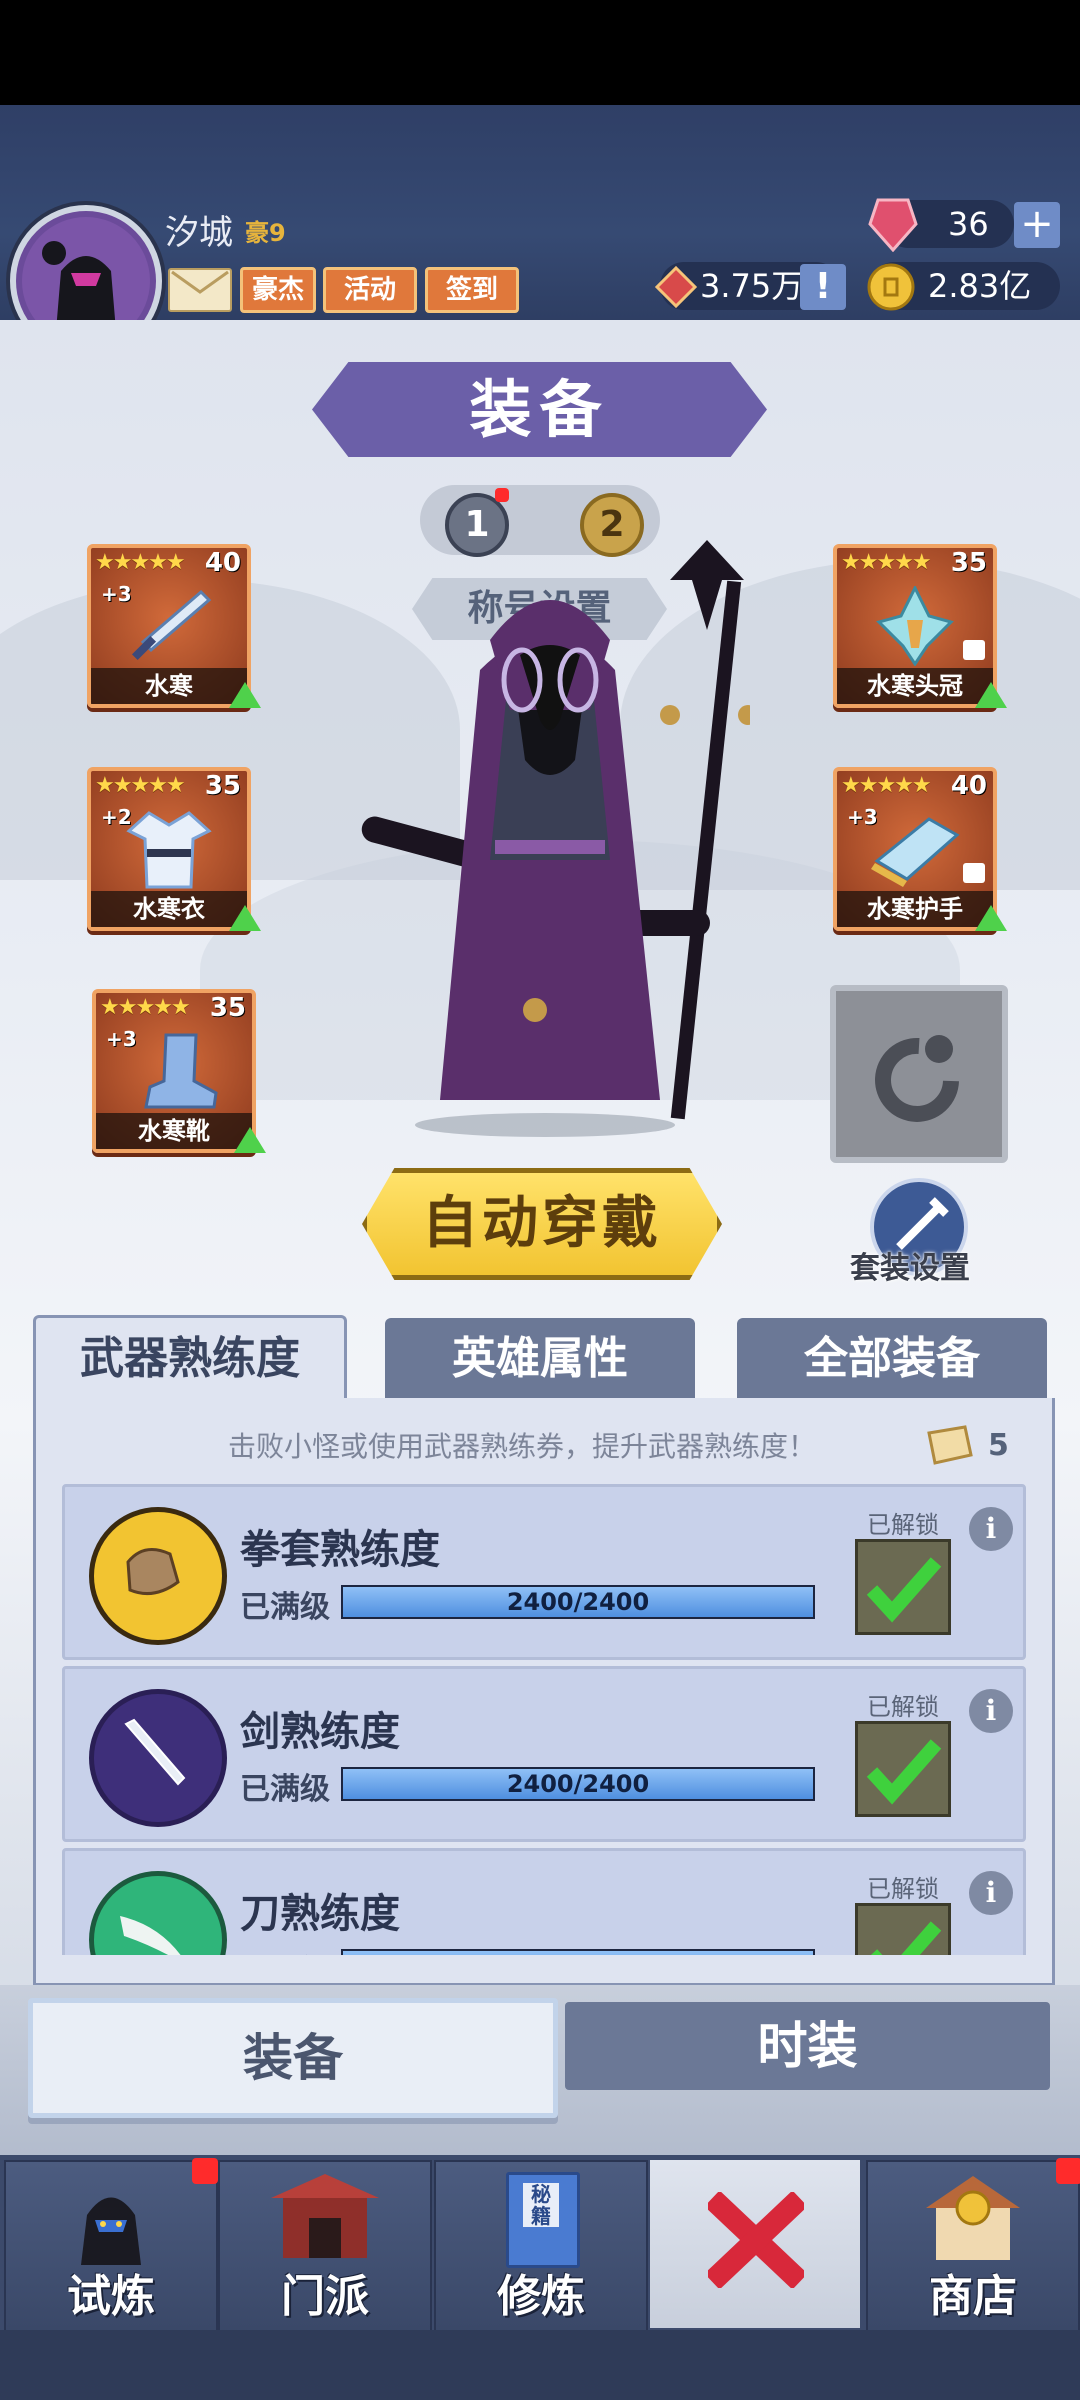  Describe the element at coordinates (998, 1445) in the screenshot. I see `ticket-count: 5` at that location.